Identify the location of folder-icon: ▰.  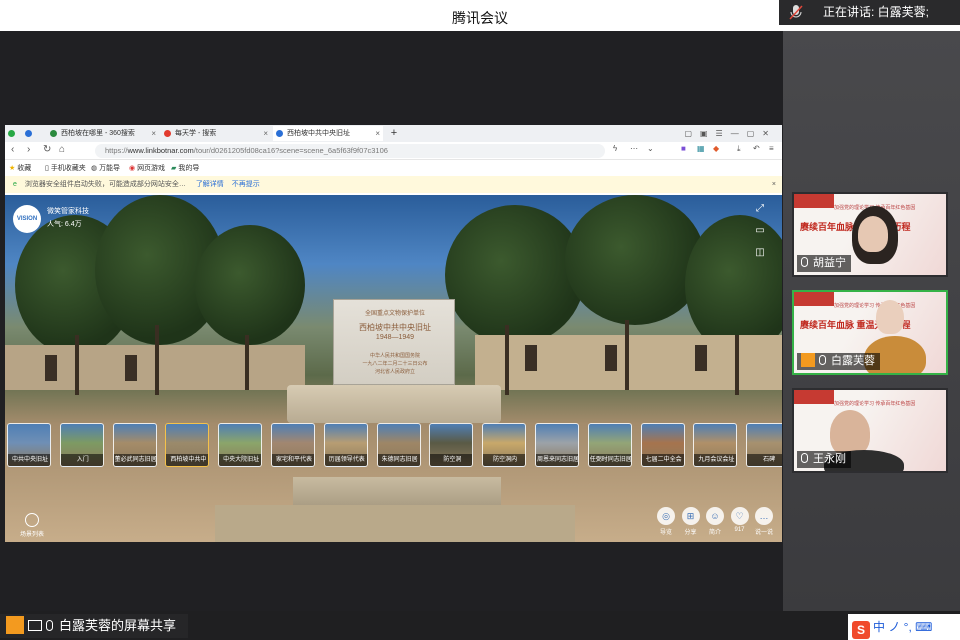
(174, 168).